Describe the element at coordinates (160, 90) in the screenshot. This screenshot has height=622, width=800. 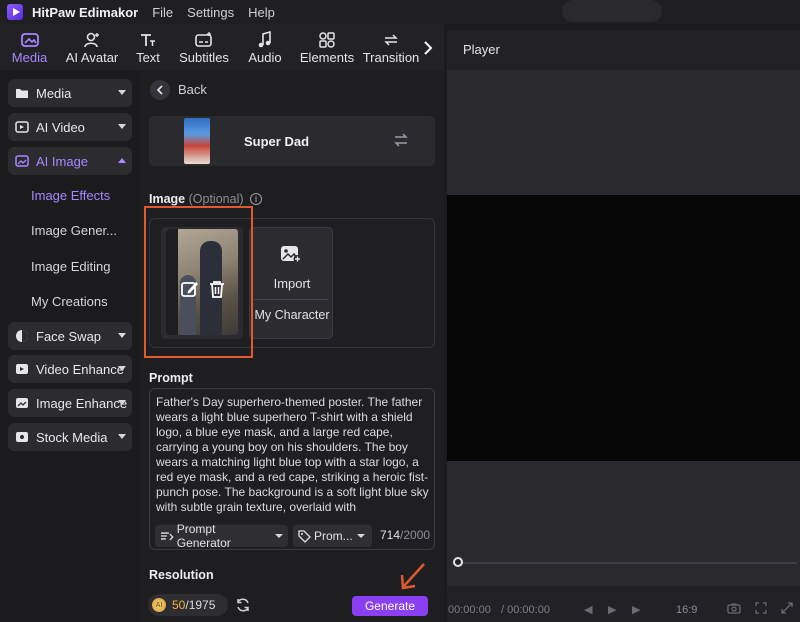
I see `back-button` at that location.